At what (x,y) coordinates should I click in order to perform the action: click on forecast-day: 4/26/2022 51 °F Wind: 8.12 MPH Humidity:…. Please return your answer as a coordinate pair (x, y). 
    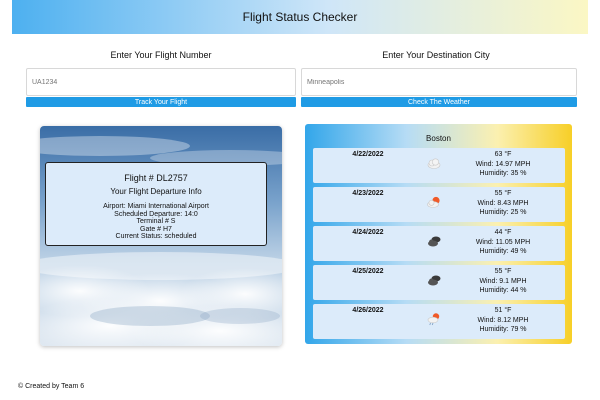
    Looking at the image, I should click on (439, 321).